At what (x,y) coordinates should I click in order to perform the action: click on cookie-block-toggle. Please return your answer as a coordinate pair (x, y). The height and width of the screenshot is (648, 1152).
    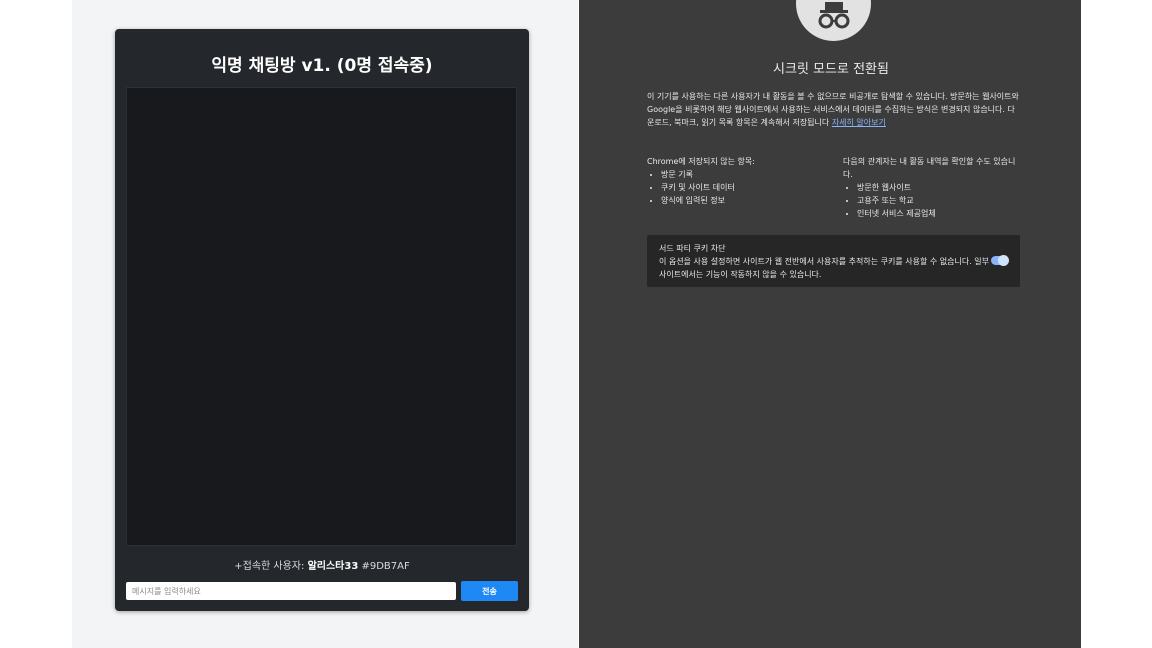
    Looking at the image, I should click on (1000, 260).